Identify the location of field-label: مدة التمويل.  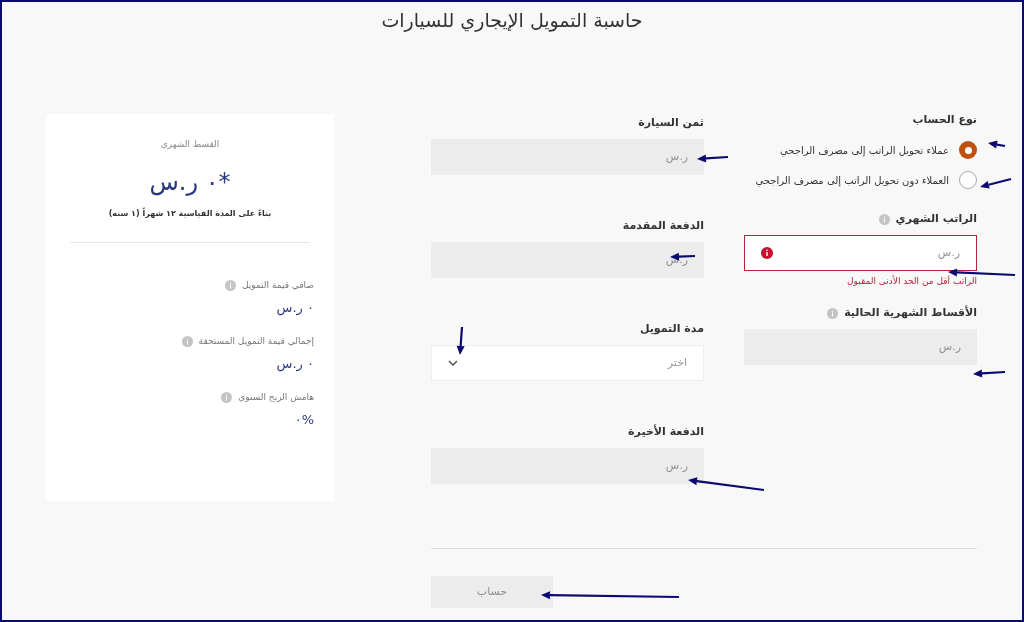
(671, 328).